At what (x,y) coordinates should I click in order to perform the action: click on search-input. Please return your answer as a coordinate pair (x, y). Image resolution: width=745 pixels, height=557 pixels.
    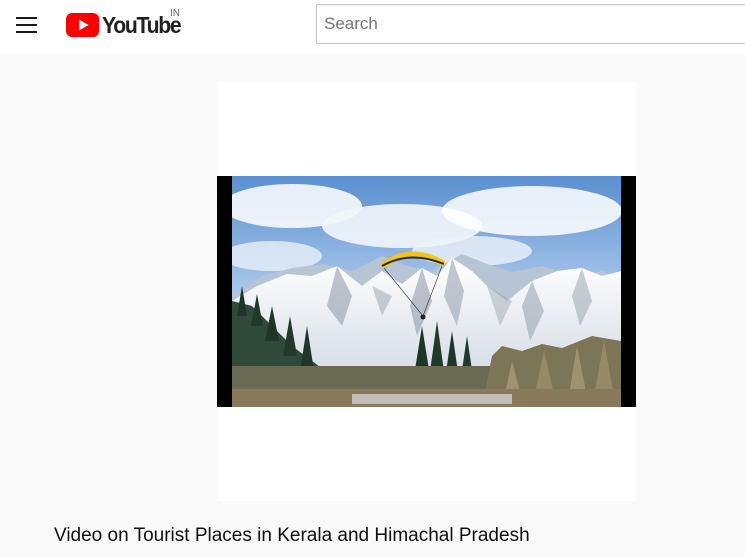
    Looking at the image, I should click on (531, 24).